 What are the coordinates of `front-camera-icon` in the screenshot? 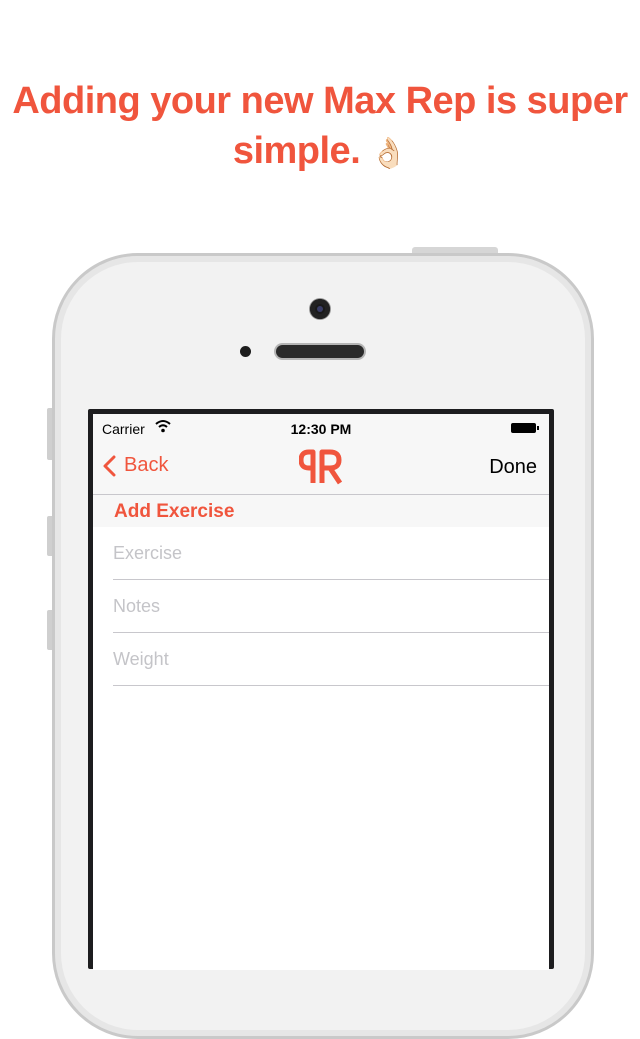 It's located at (320, 309).